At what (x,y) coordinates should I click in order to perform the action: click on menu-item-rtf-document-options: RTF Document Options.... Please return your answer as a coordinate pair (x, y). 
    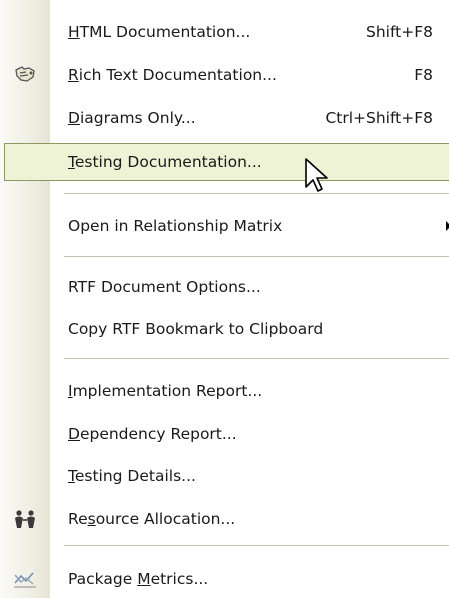
    Looking at the image, I should click on (224, 287).